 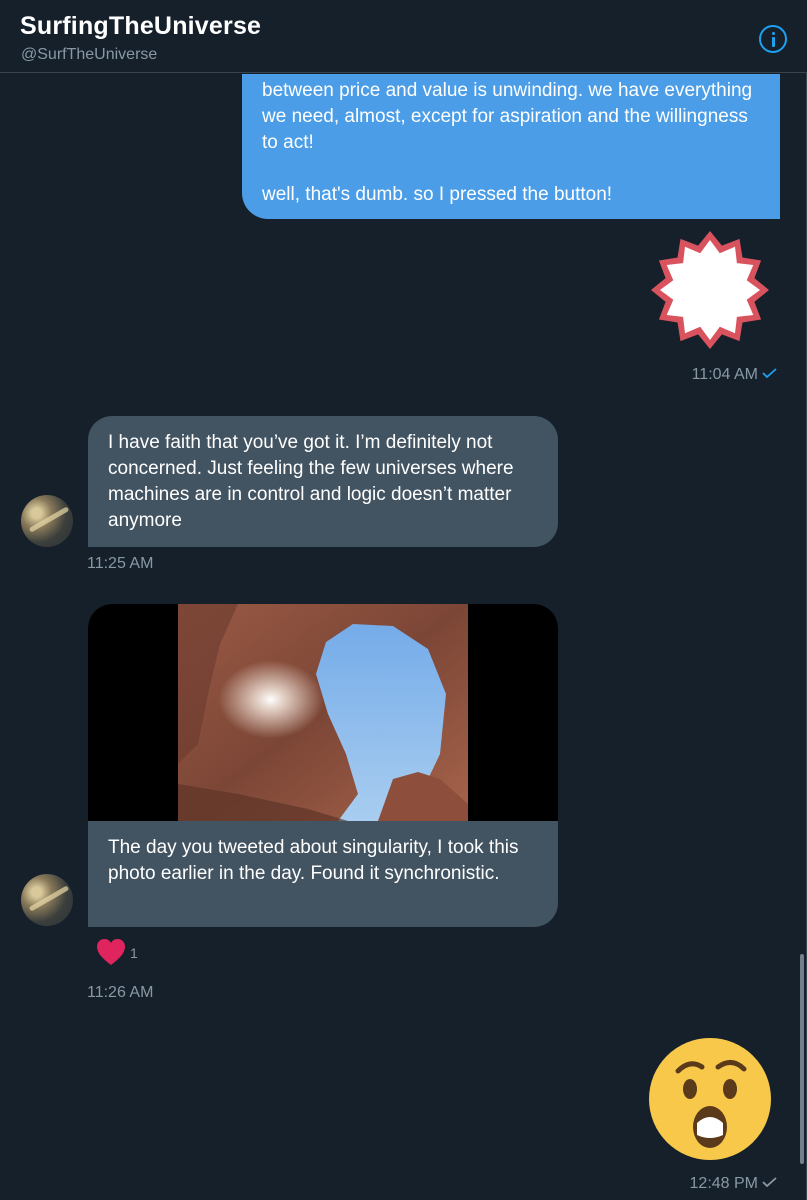 What do you see at coordinates (710, 290) in the screenshot?
I see `starburst-sticker-icon` at bounding box center [710, 290].